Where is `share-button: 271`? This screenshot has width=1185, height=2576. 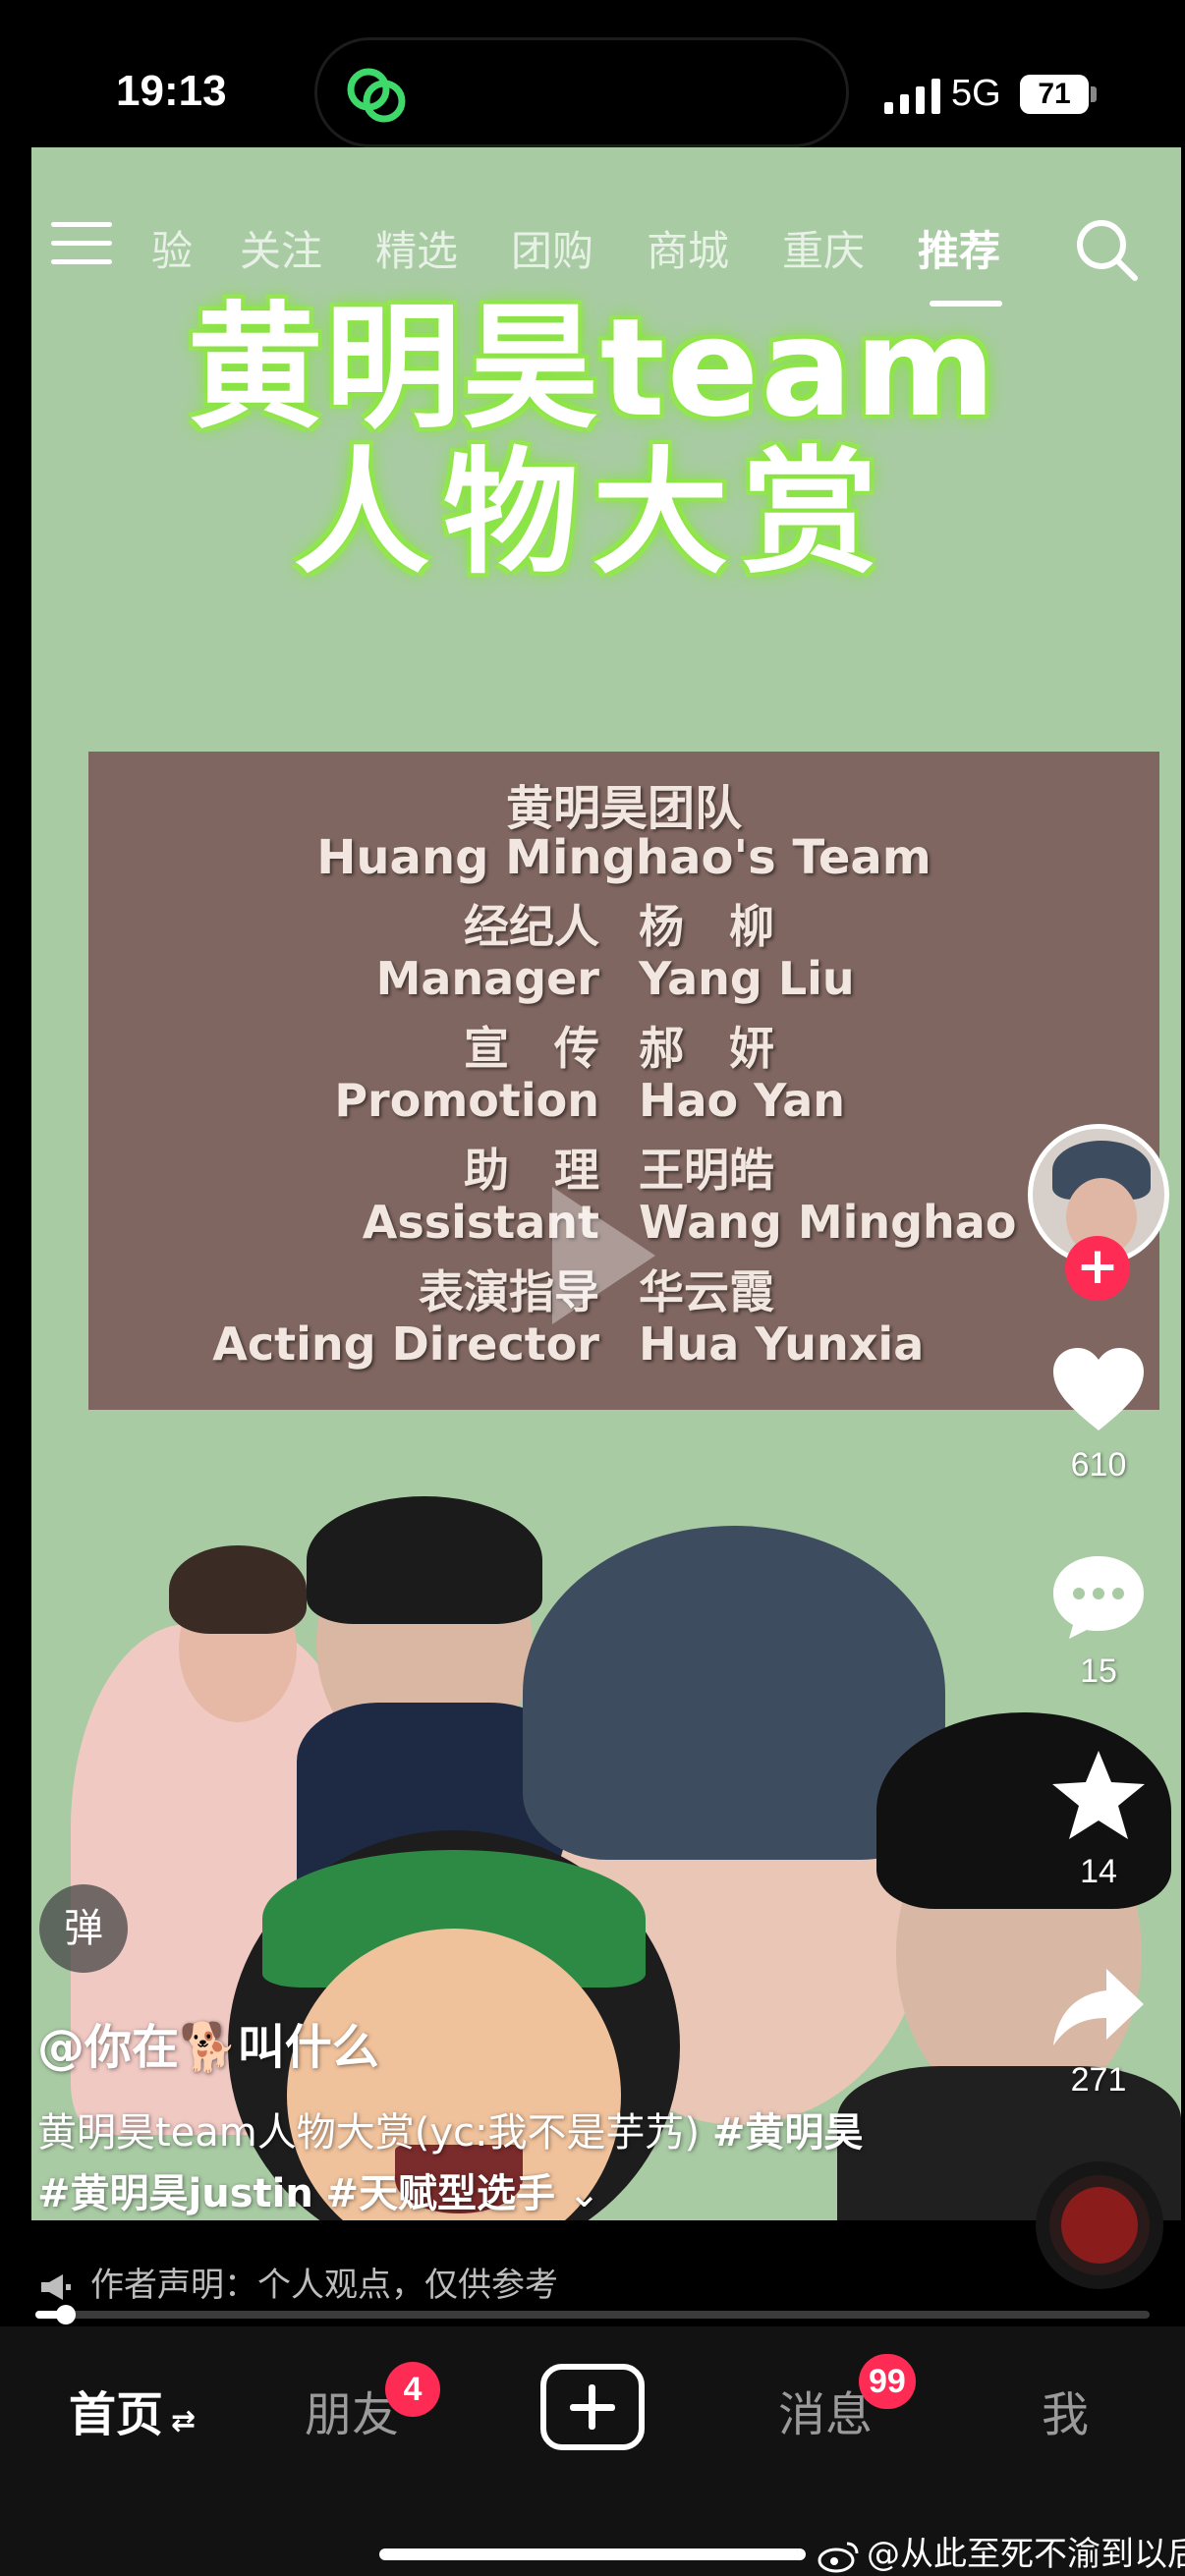 share-button: 271 is located at coordinates (1099, 2032).